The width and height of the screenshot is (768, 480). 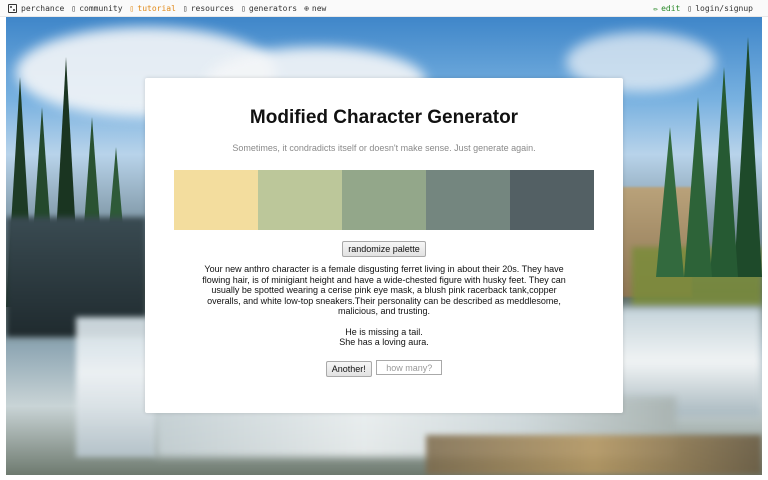 What do you see at coordinates (384, 117) in the screenshot?
I see `page-title: Modified Character Generator` at bounding box center [384, 117].